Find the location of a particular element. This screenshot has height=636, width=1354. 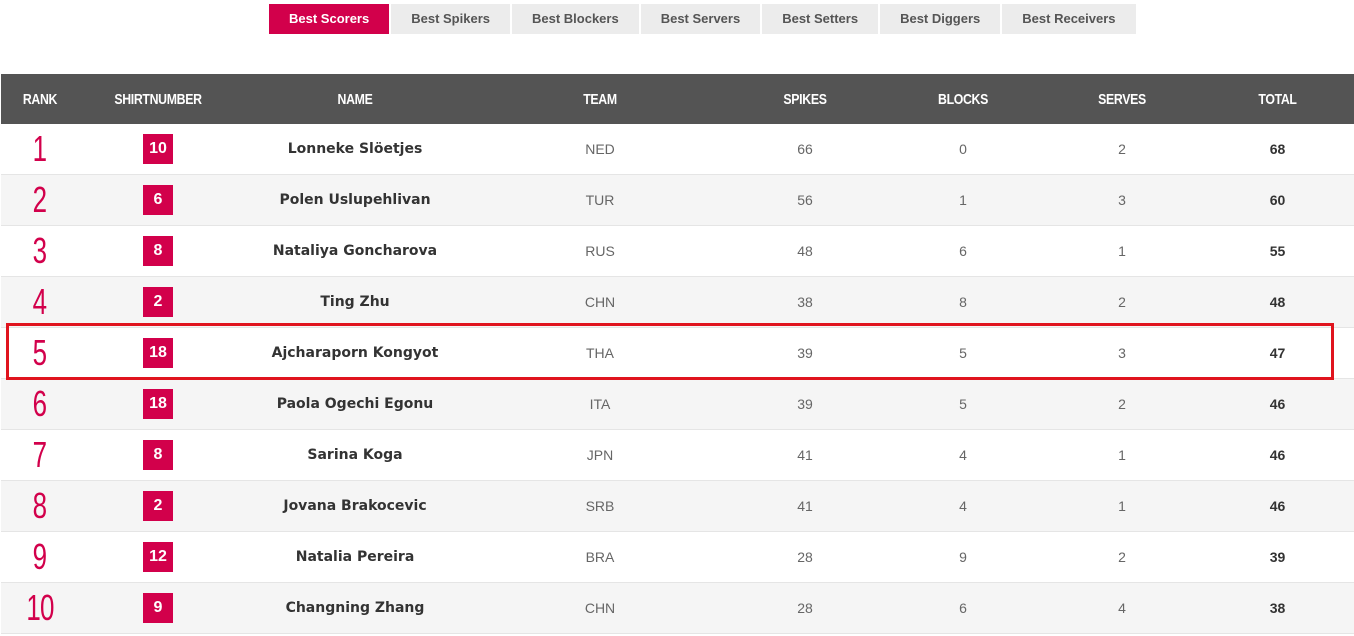

team-code: JPN is located at coordinates (600, 455).